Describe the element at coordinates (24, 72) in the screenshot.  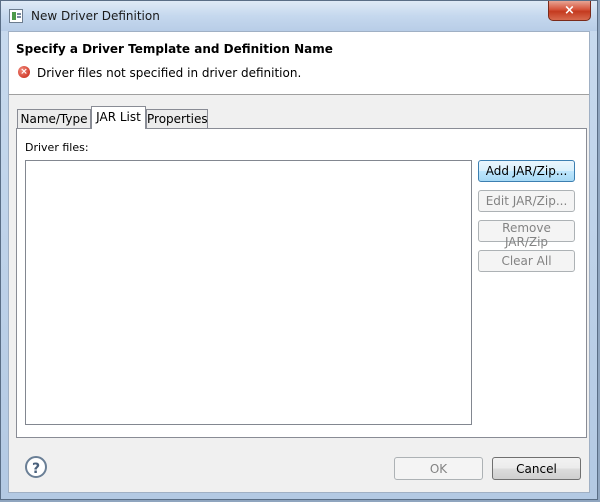
I see `error-icon: ×` at that location.